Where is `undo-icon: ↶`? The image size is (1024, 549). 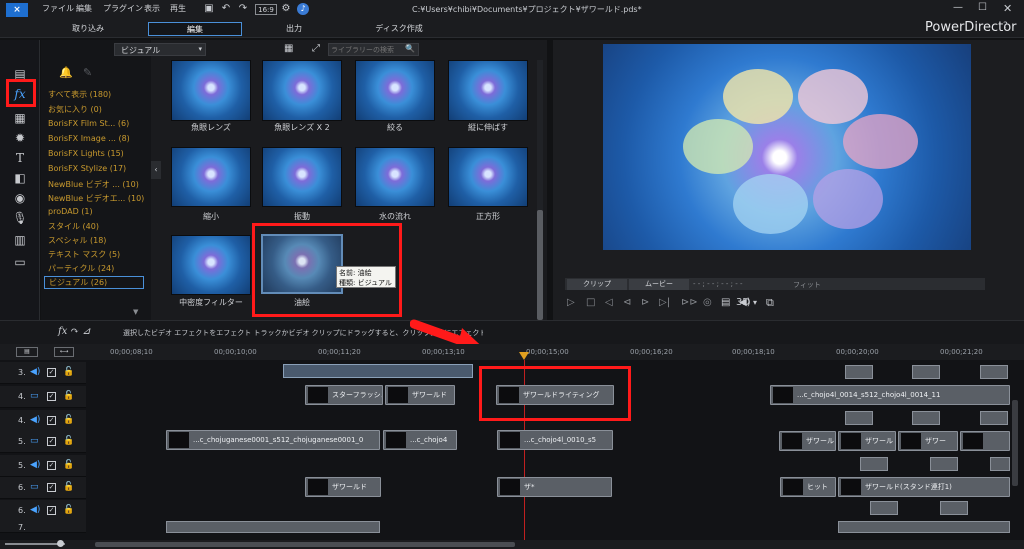 undo-icon: ↶ is located at coordinates (226, 9).